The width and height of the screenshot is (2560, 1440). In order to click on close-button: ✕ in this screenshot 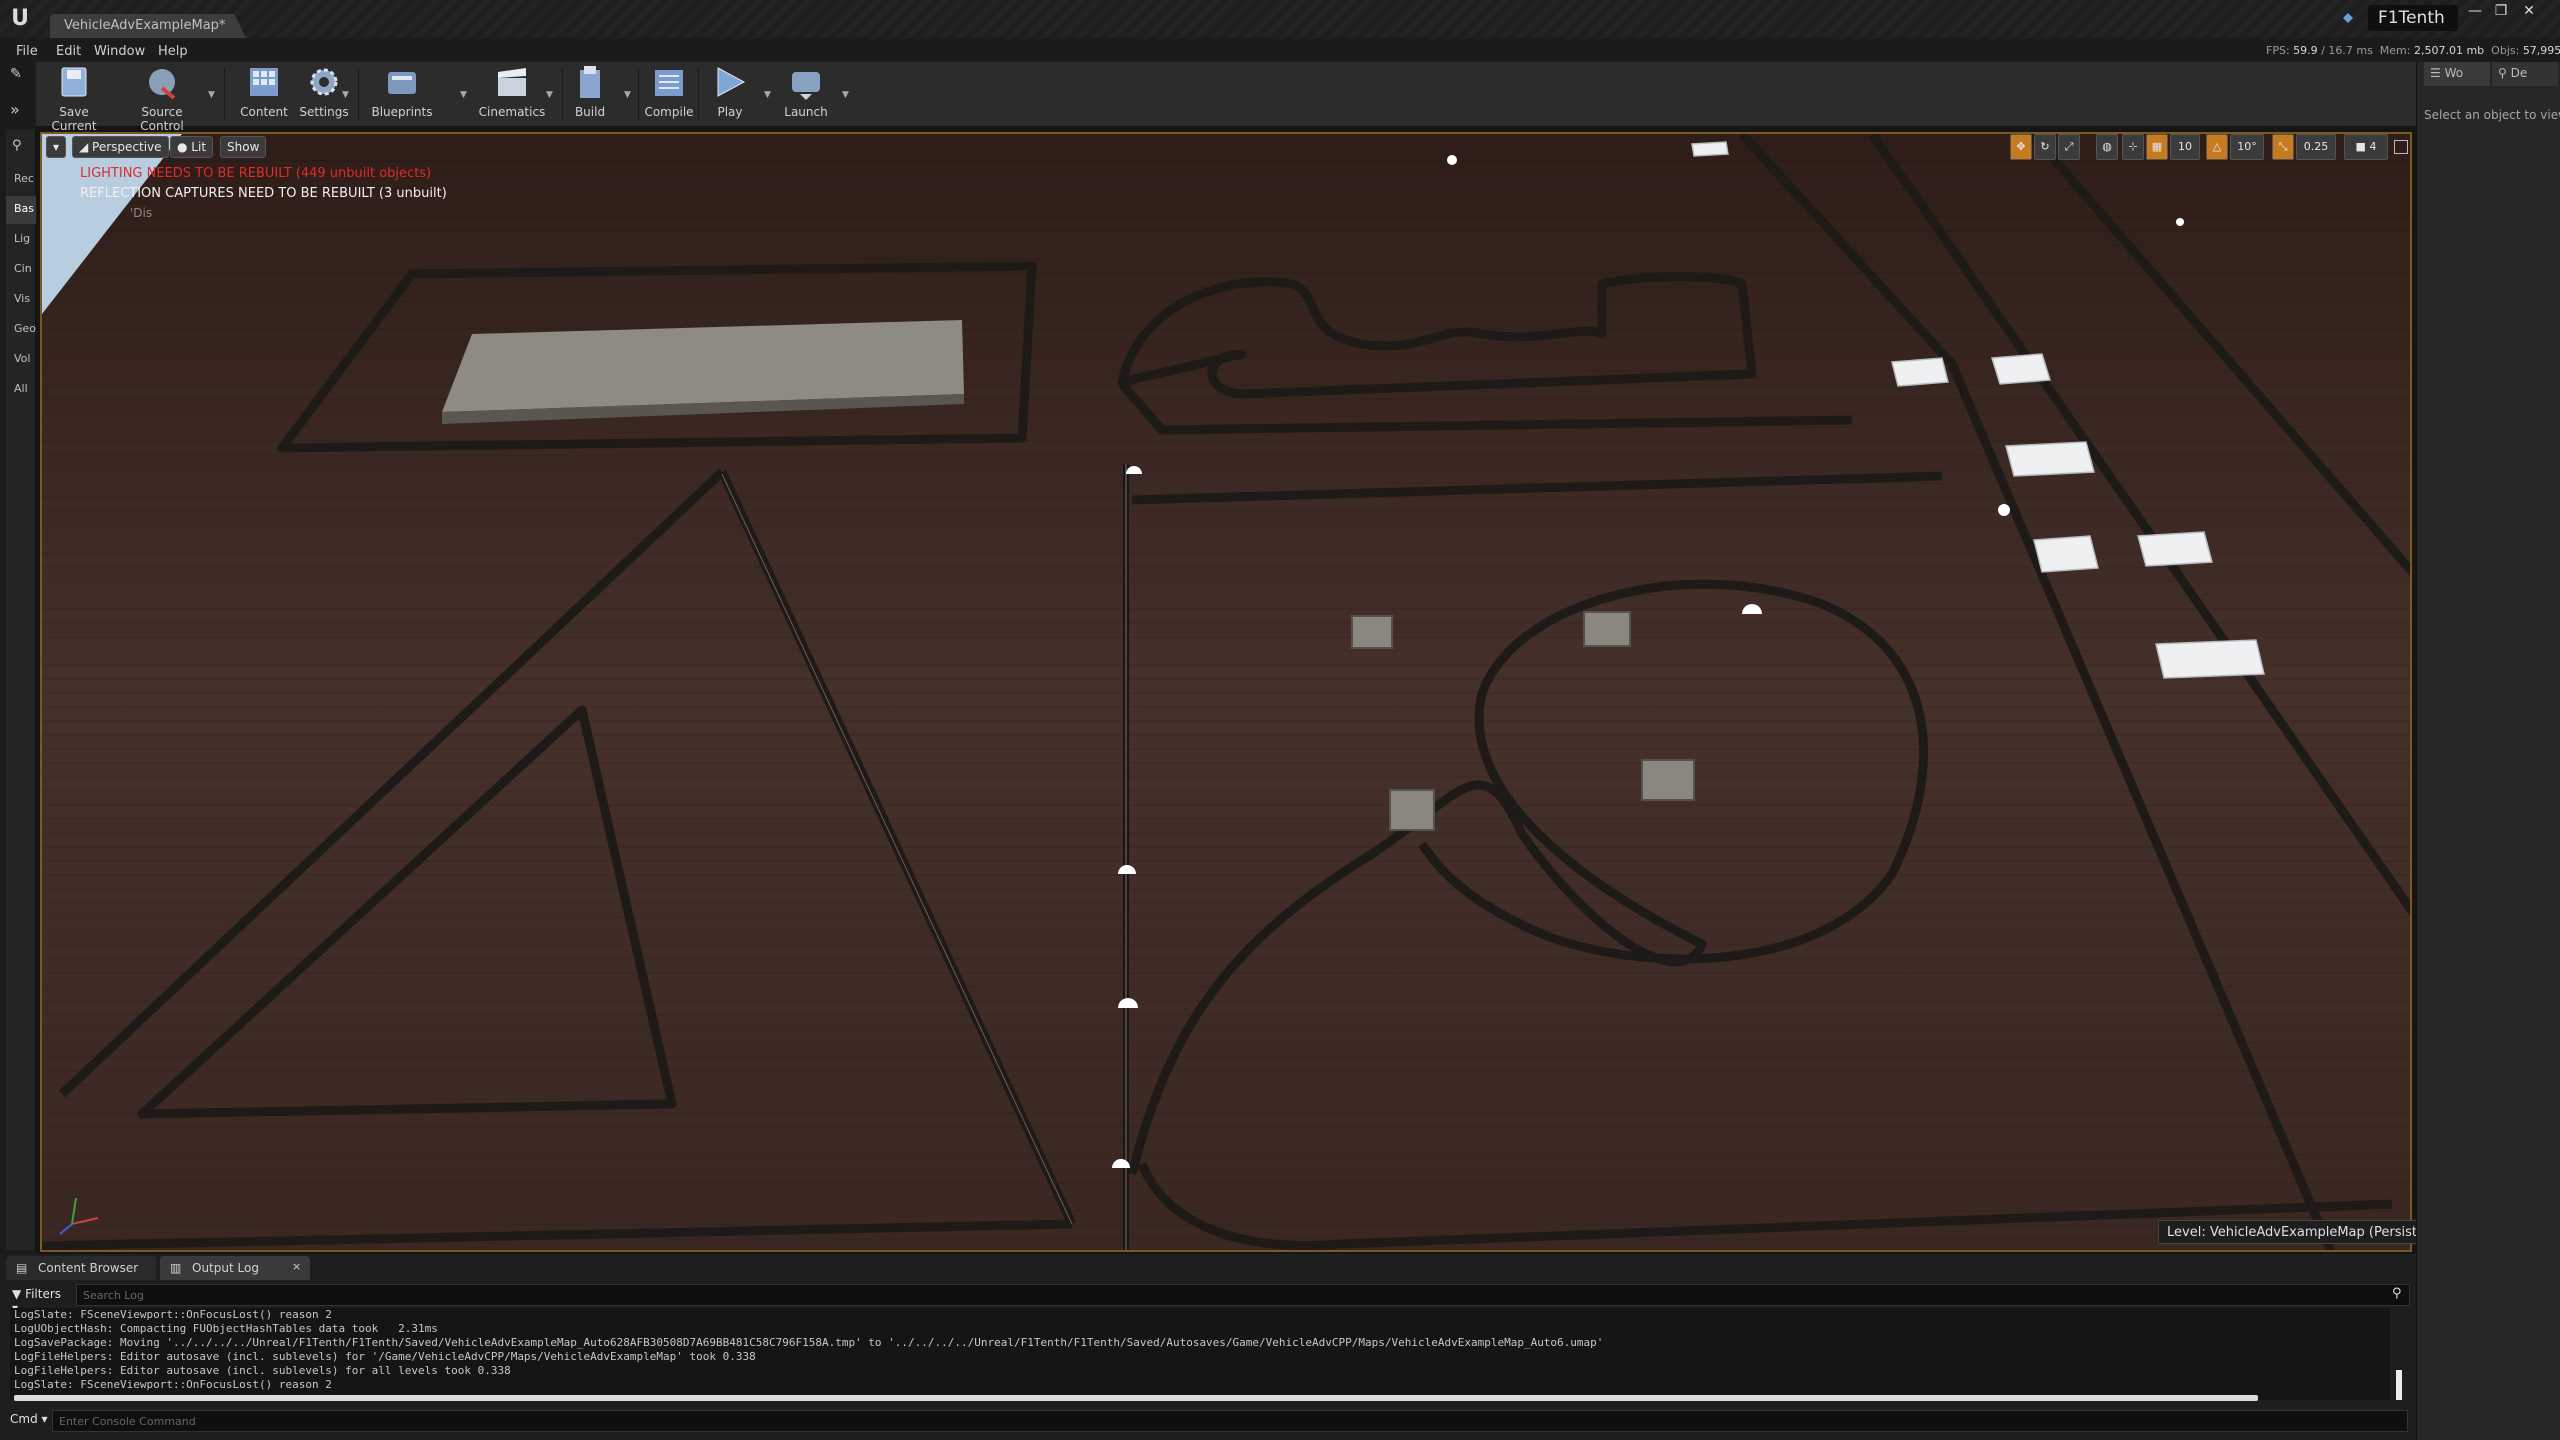, I will do `click(2529, 11)`.